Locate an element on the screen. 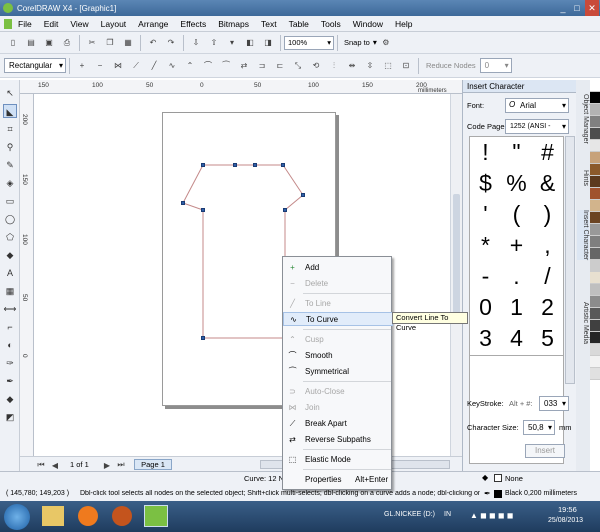  tab-insert-character: Insert Character is located at coordinates (583, 235).